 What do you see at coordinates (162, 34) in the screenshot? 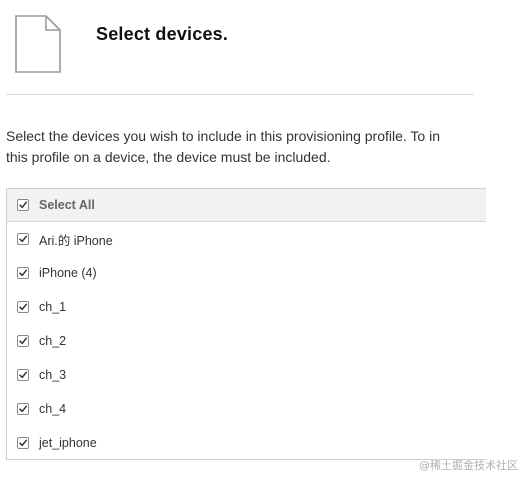
I see `page-title: Select devices.` at bounding box center [162, 34].